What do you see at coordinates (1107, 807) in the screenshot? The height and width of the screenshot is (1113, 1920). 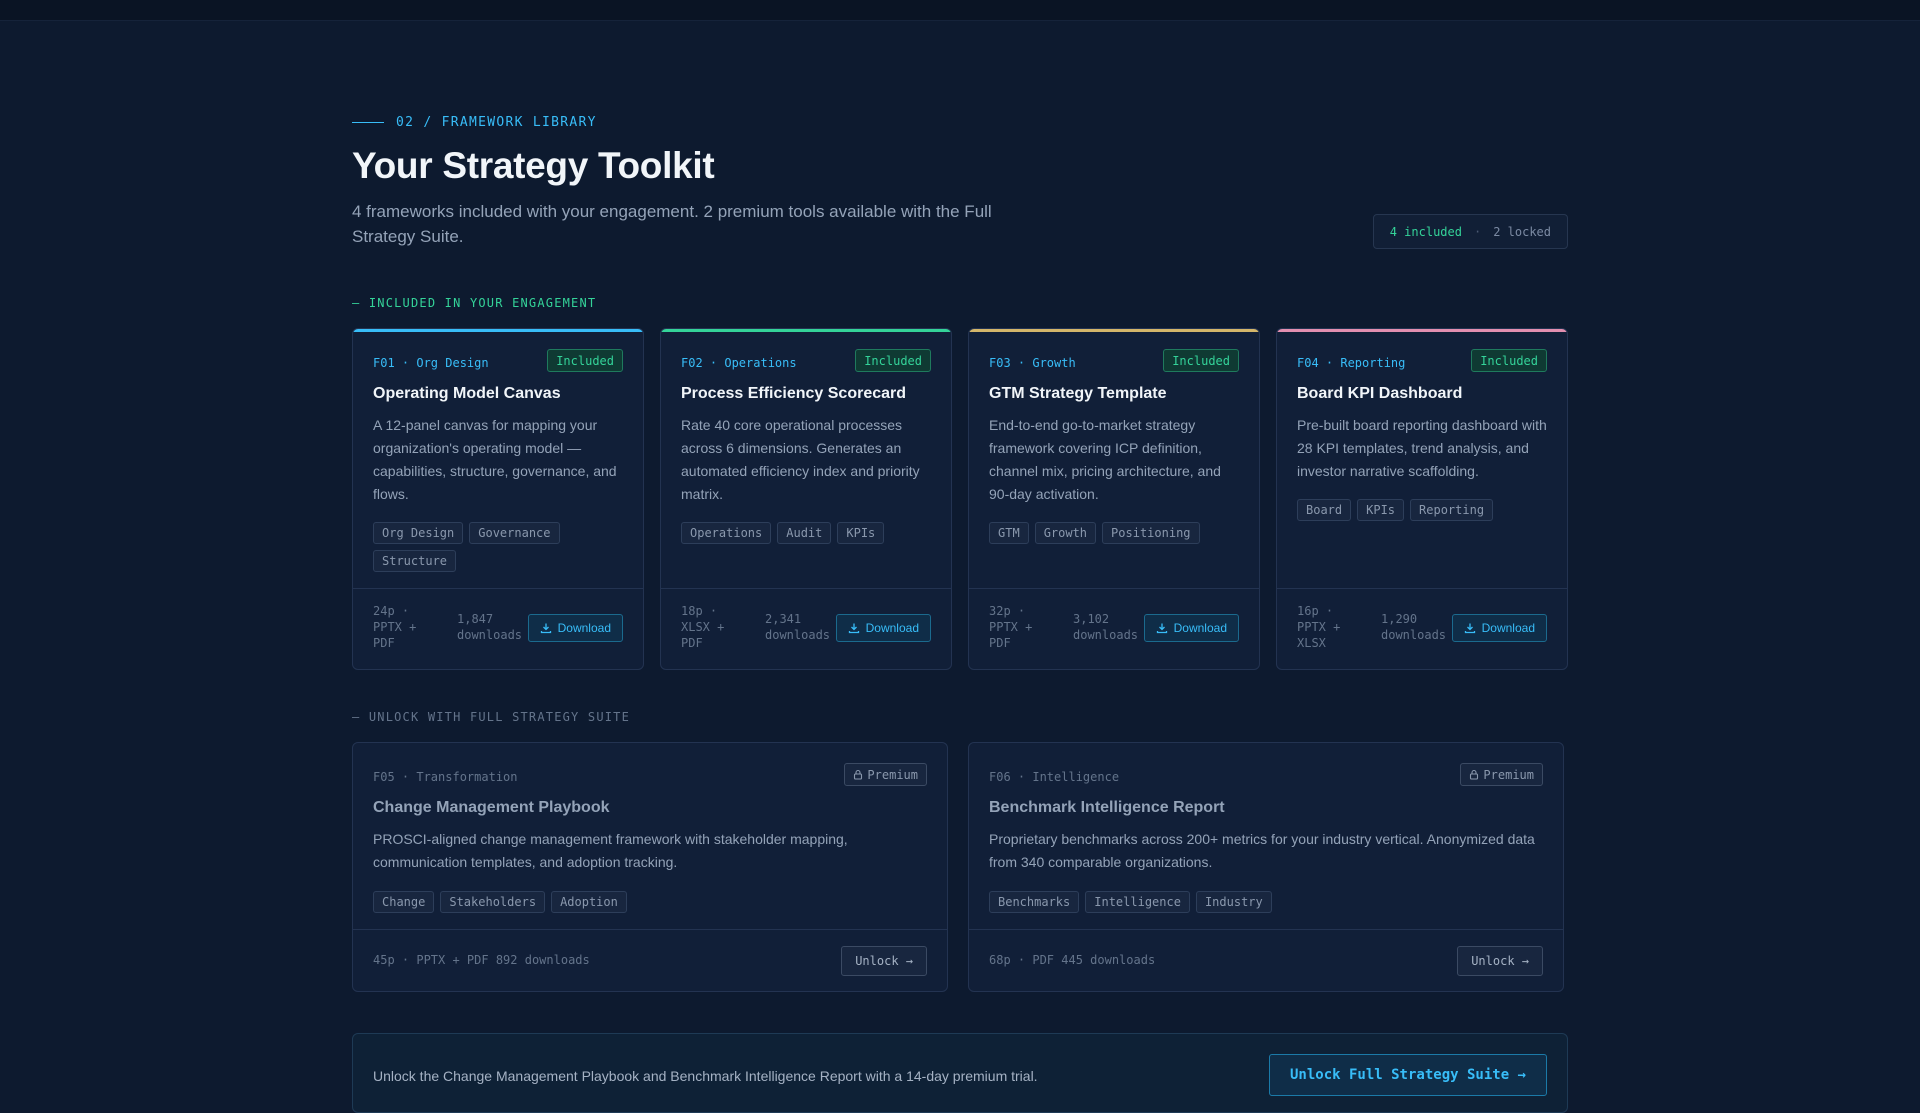 I see `card-title: Benchmark Intelligence Report` at bounding box center [1107, 807].